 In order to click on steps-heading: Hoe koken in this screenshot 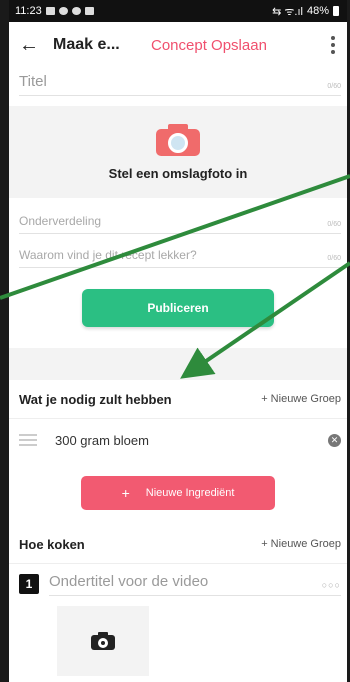, I will do `click(52, 544)`.